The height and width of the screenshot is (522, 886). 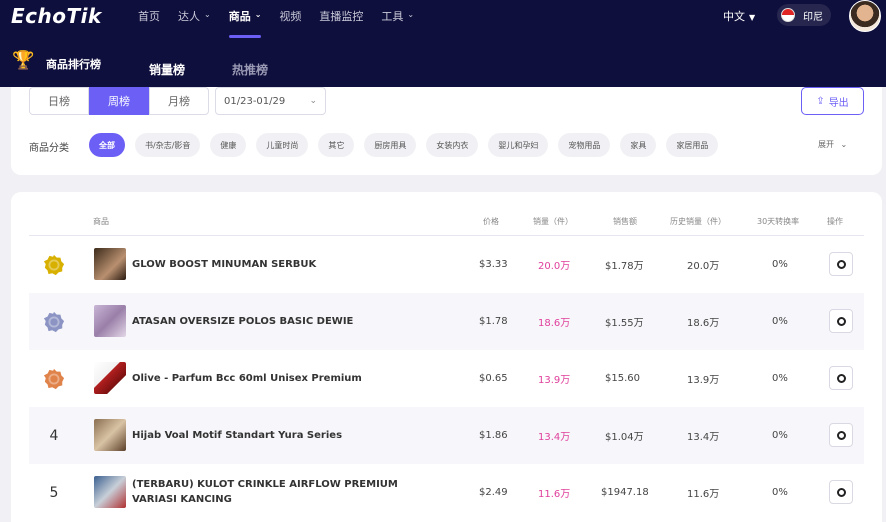 What do you see at coordinates (179, 101) in the screenshot?
I see `period-monthly-button: 月榜` at bounding box center [179, 101].